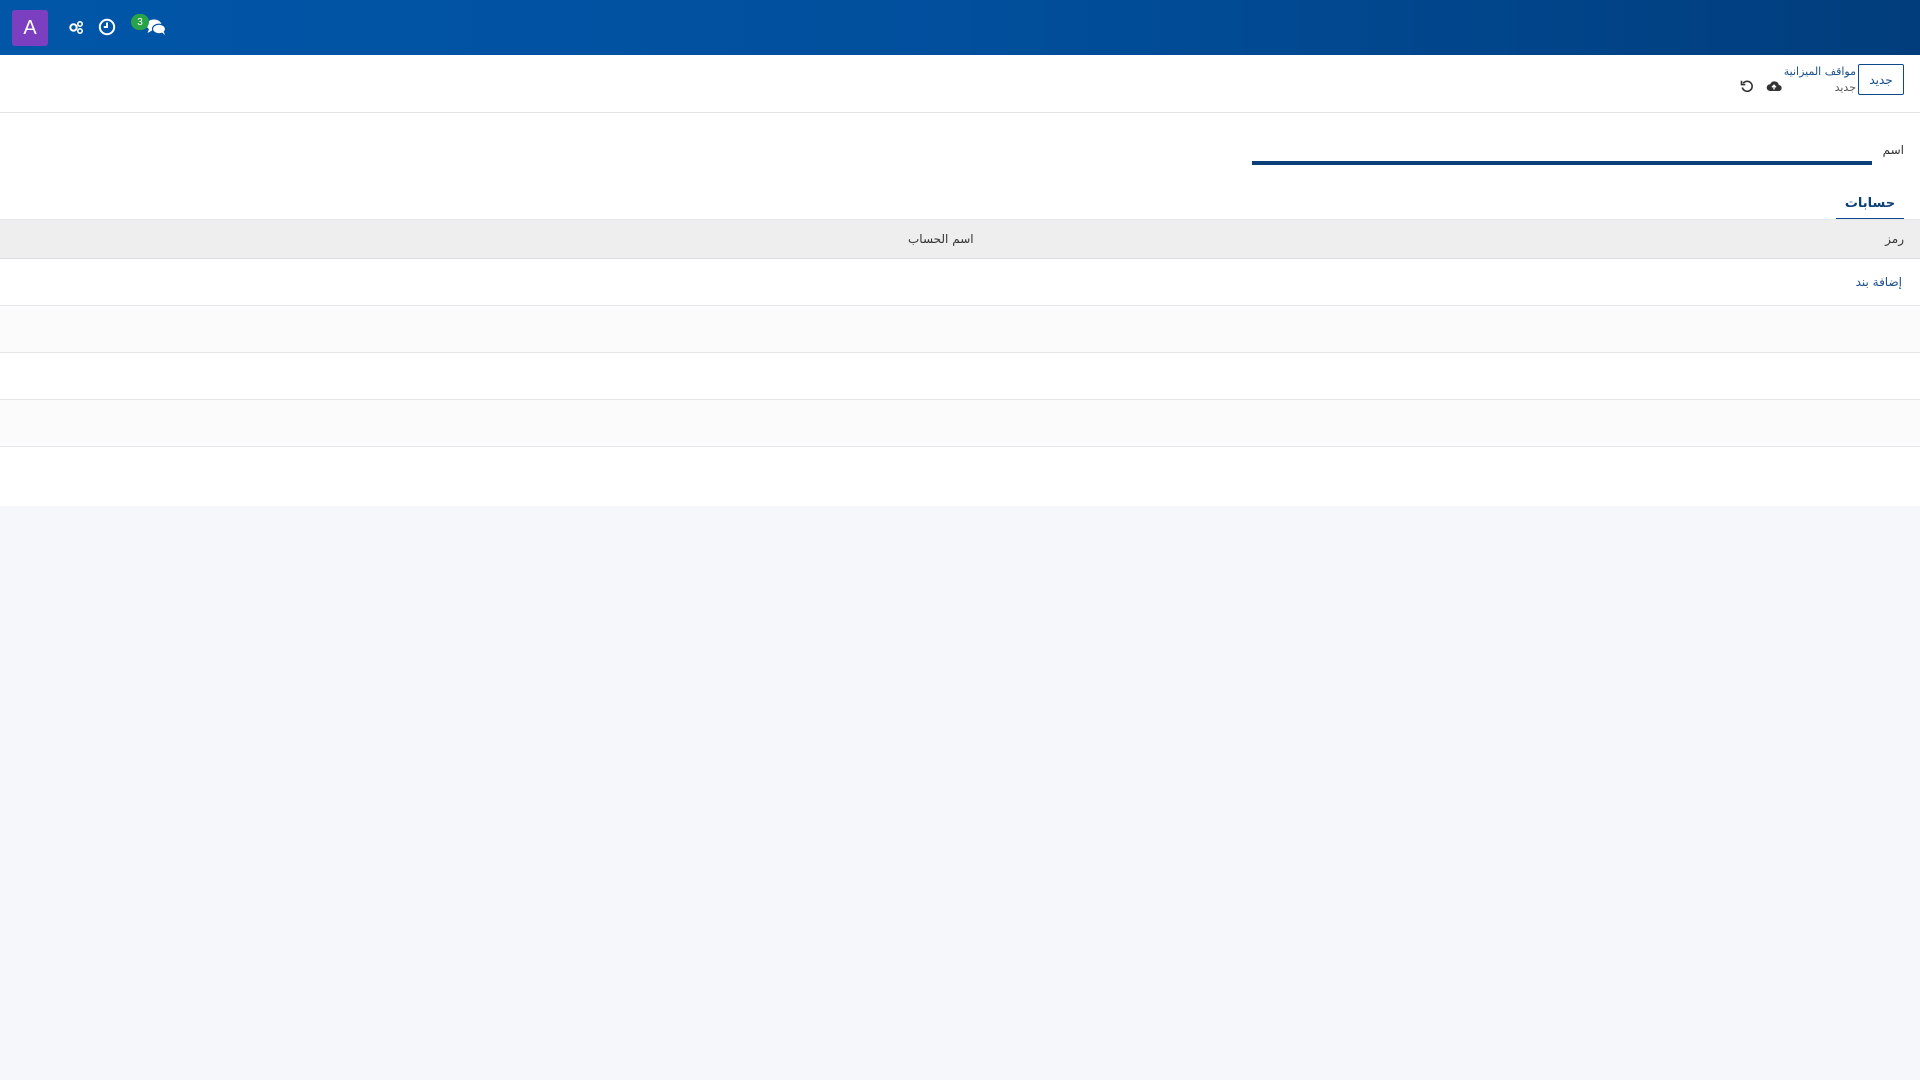 The image size is (1920, 1080). I want to click on add-line-row: إضافة بند, so click(960, 282).